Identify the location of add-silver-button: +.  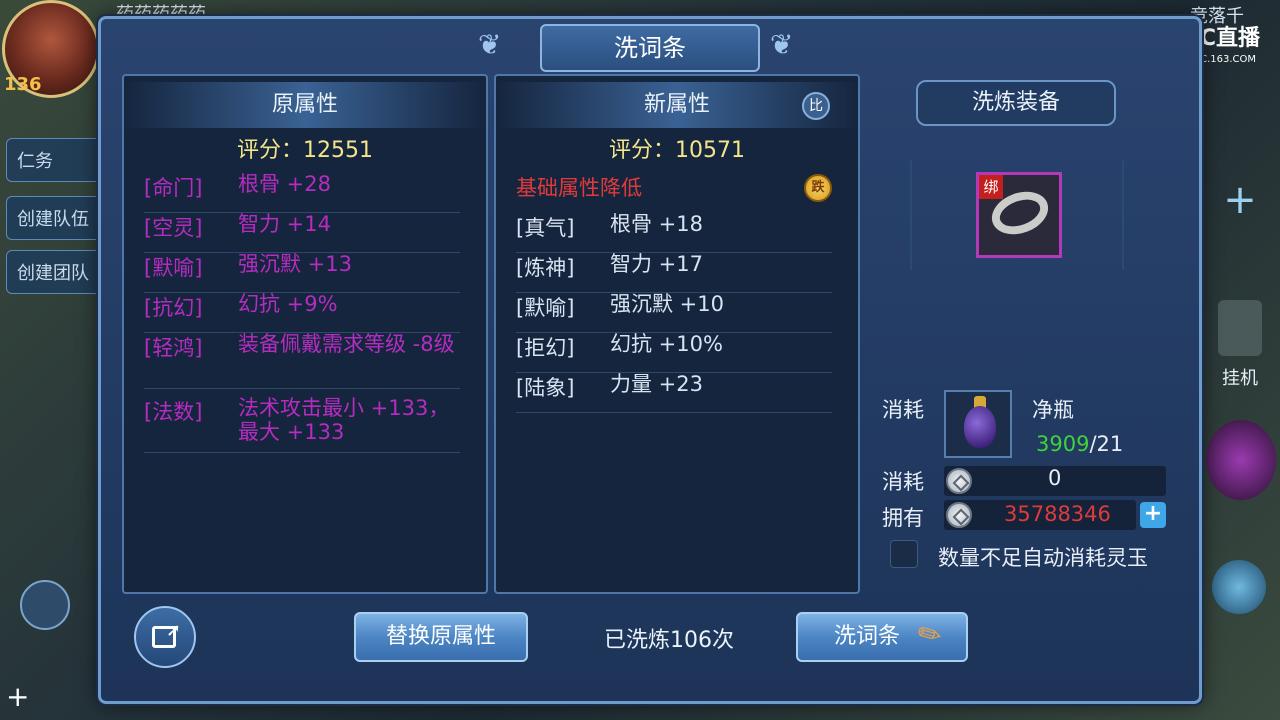
(1153, 515).